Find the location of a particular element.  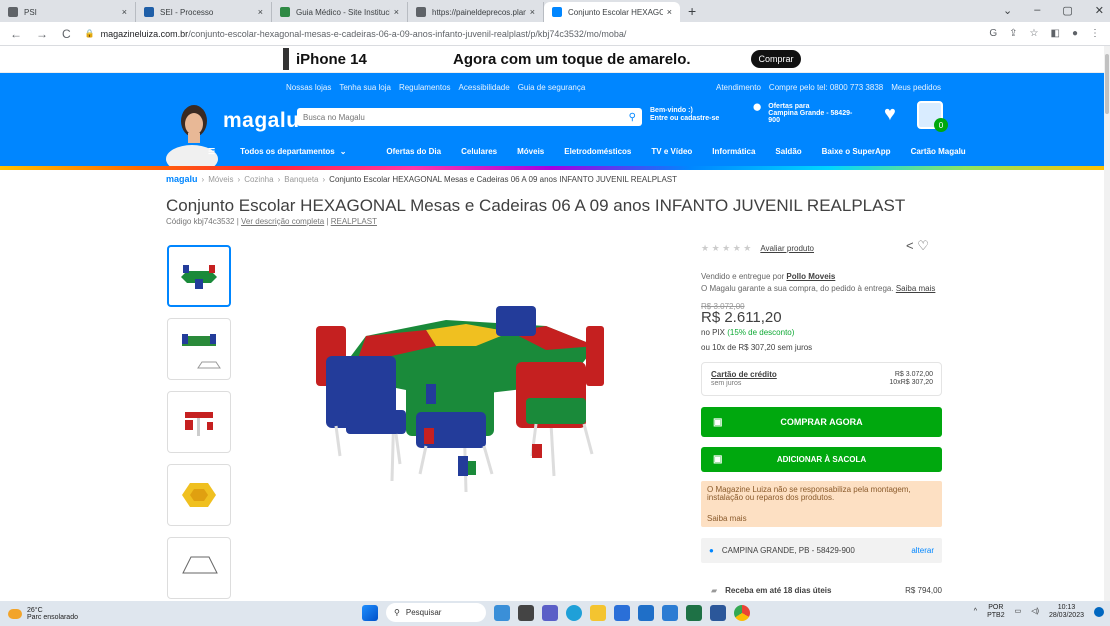

back-icon: ← is located at coordinates (16, 34).